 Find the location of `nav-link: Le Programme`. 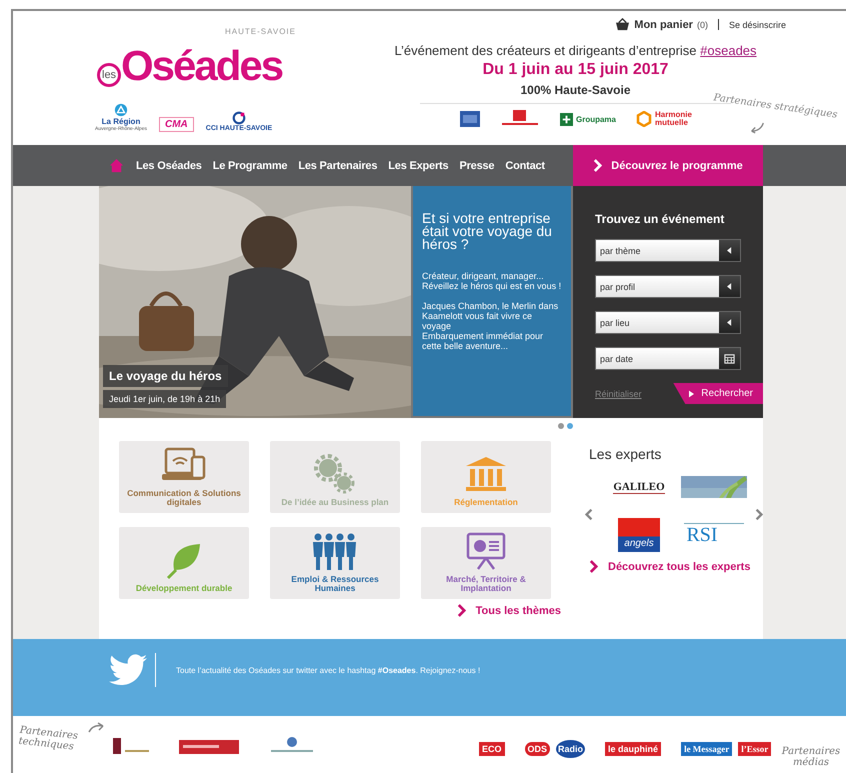

nav-link: Le Programme is located at coordinates (250, 166).